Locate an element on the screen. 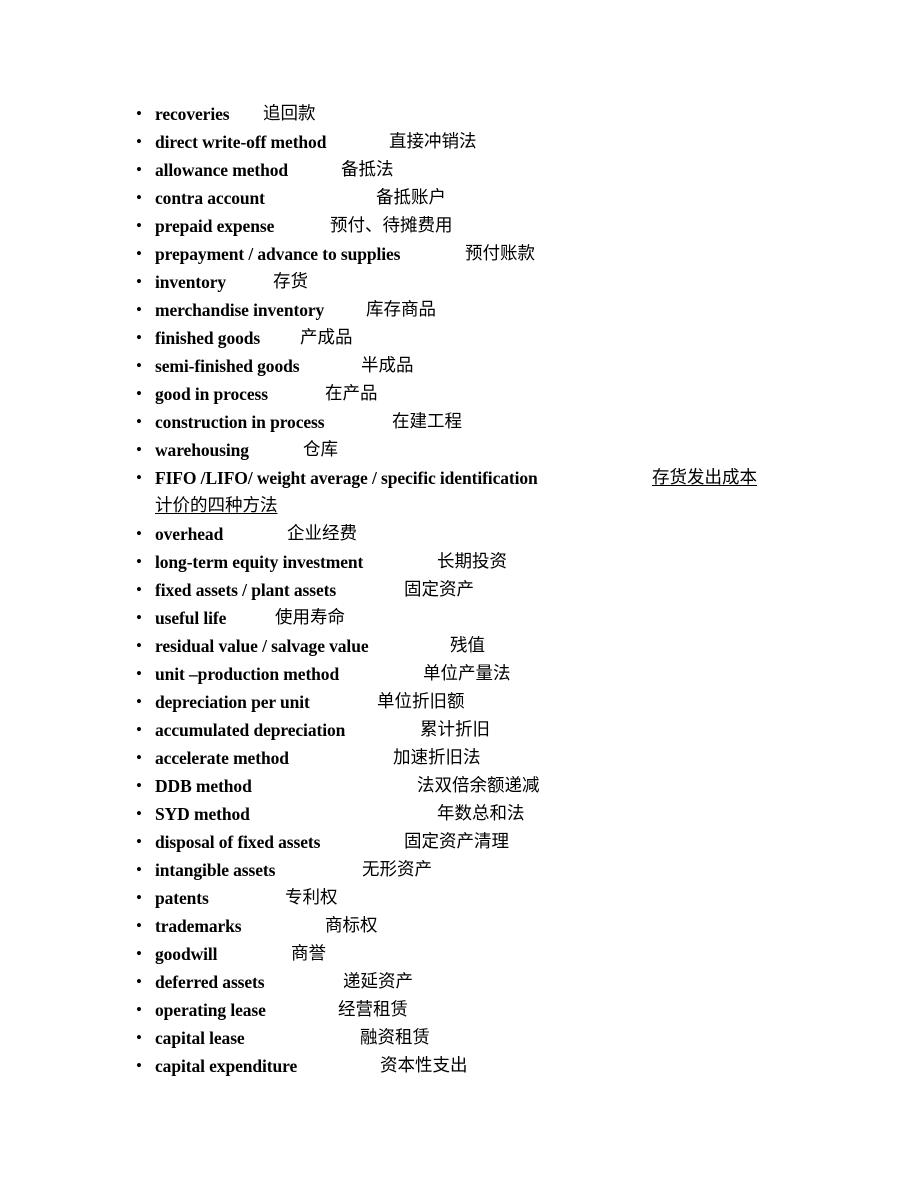  glossary-term-row: • capital lease 融资租赁 is located at coordinates (460, 1038).